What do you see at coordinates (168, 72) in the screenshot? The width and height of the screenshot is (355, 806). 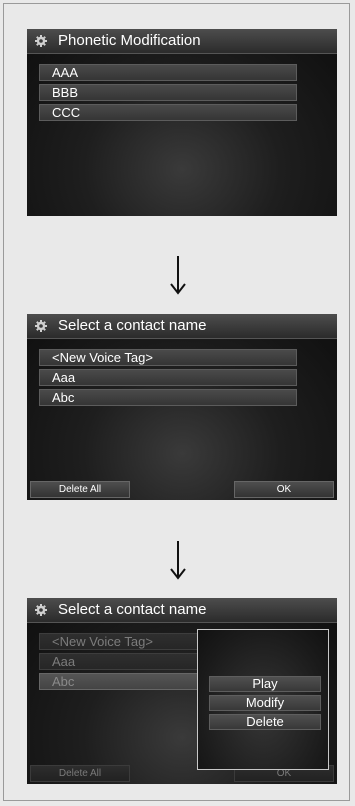 I see `list-item-aaa: AAA` at bounding box center [168, 72].